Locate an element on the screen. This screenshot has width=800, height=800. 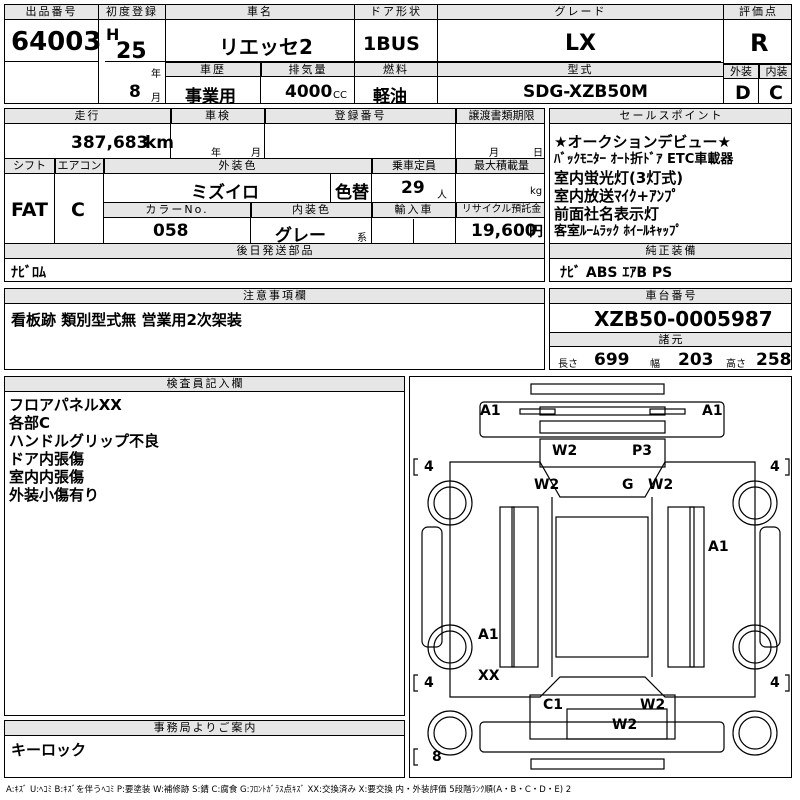
transfer-day-unit: 日 is located at coordinates (538, 153).